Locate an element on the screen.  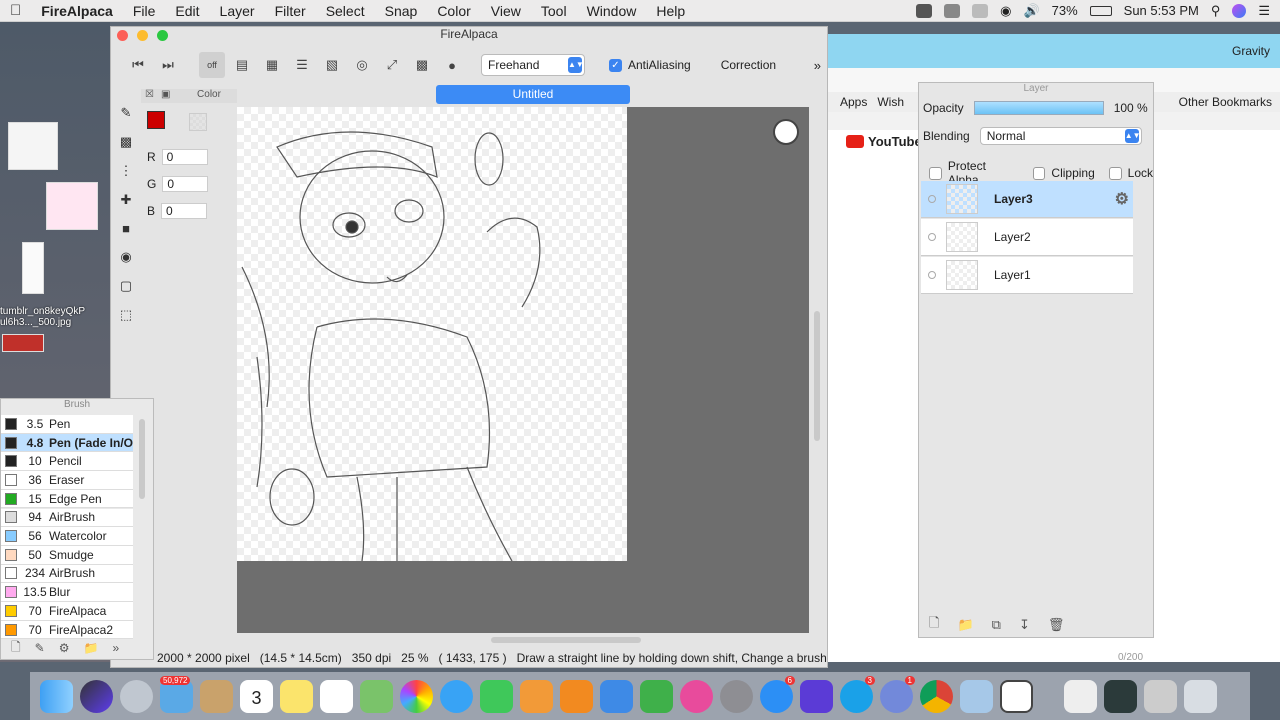
brush-item: 94 AirBrush is located at coordinates (67, 518).